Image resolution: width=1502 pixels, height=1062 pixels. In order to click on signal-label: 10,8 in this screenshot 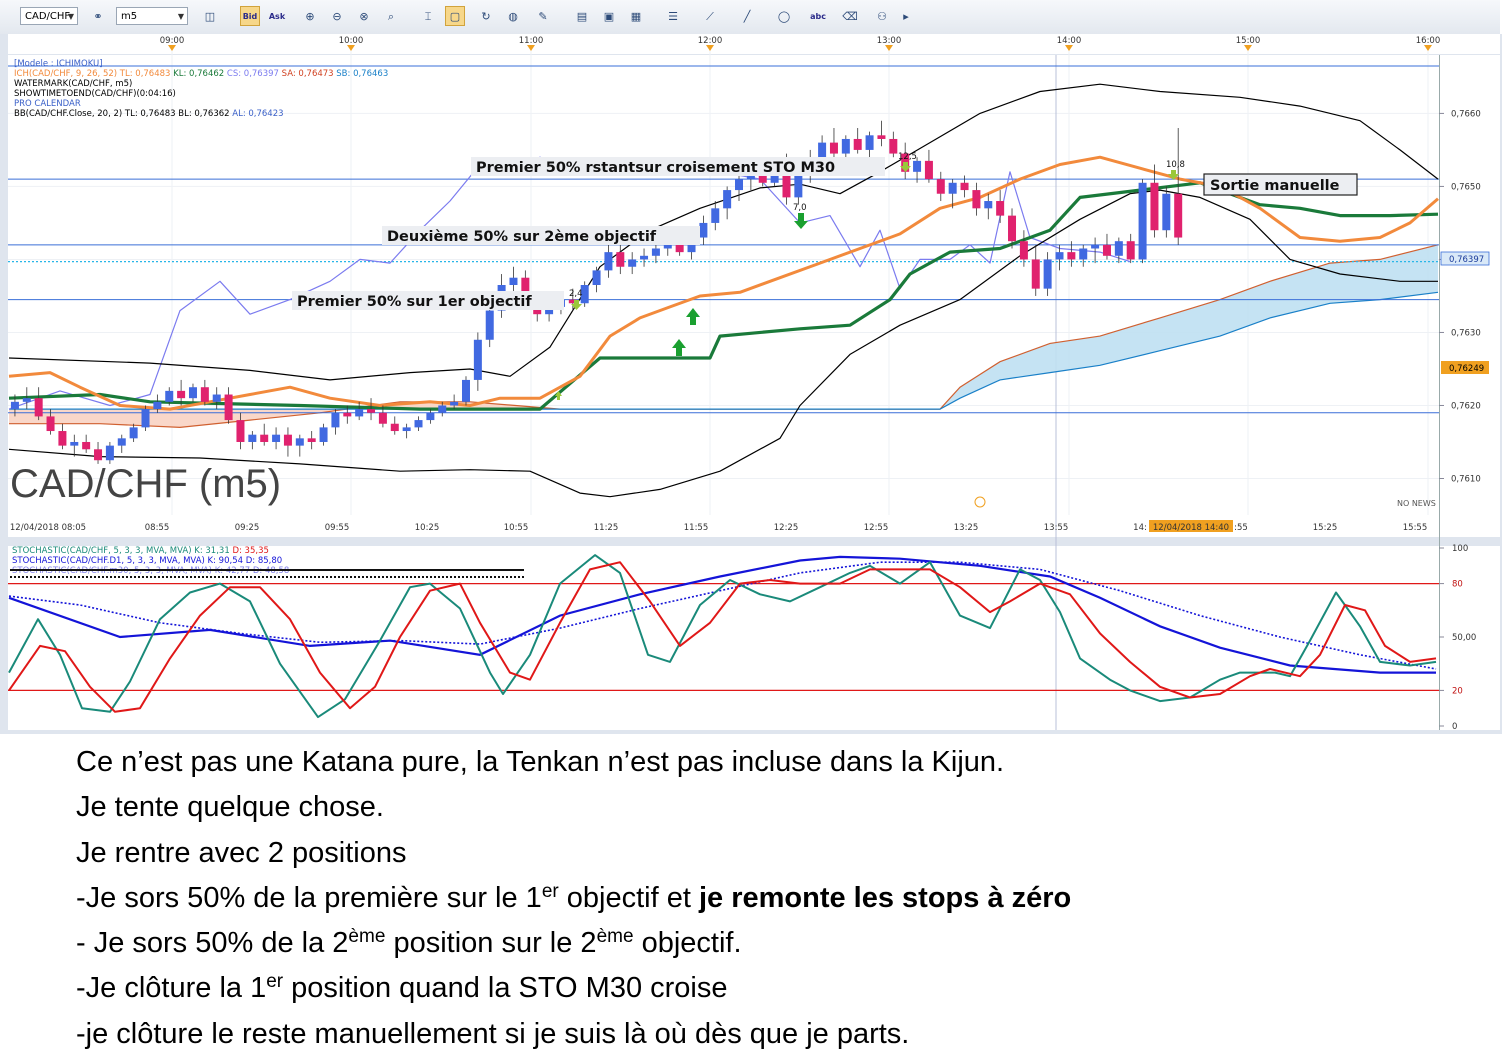, I will do `click(1175, 165)`.